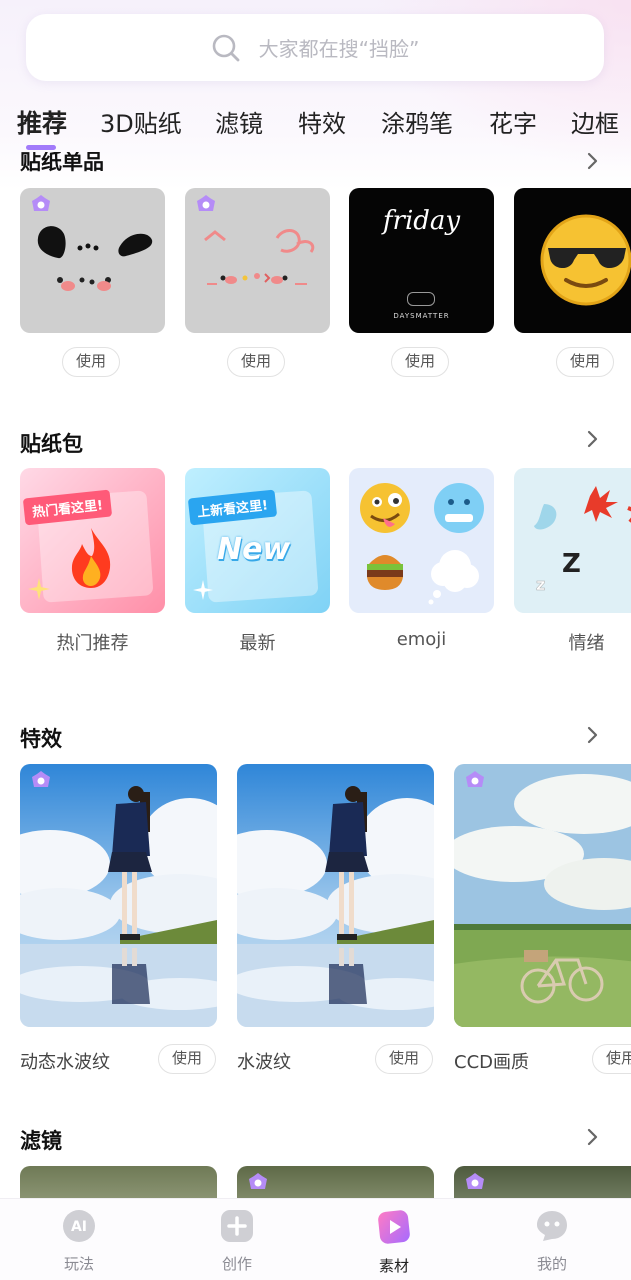 This screenshot has height=1280, width=631. Describe the element at coordinates (491, 1062) in the screenshot. I see `effect-label: CCD画质` at that location.